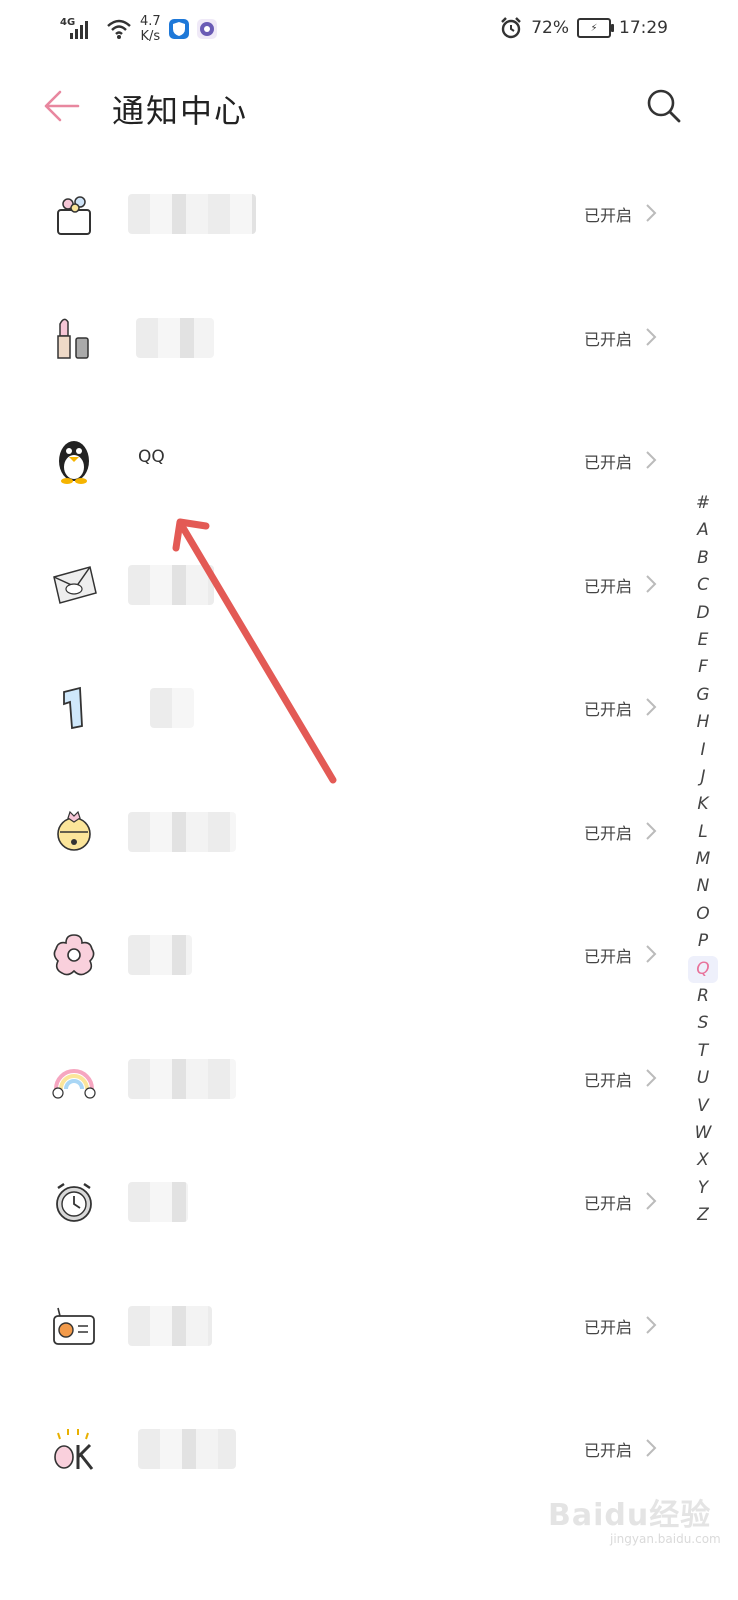  What do you see at coordinates (178, 29) in the screenshot?
I see `shield-app-icon` at bounding box center [178, 29].